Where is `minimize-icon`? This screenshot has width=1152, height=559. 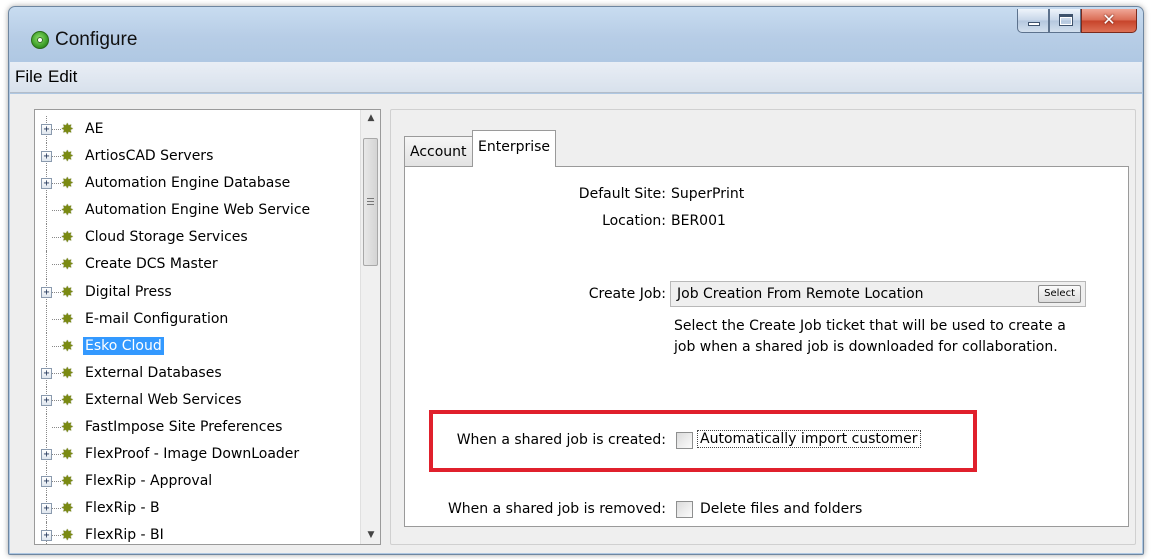 minimize-icon is located at coordinates (1034, 24).